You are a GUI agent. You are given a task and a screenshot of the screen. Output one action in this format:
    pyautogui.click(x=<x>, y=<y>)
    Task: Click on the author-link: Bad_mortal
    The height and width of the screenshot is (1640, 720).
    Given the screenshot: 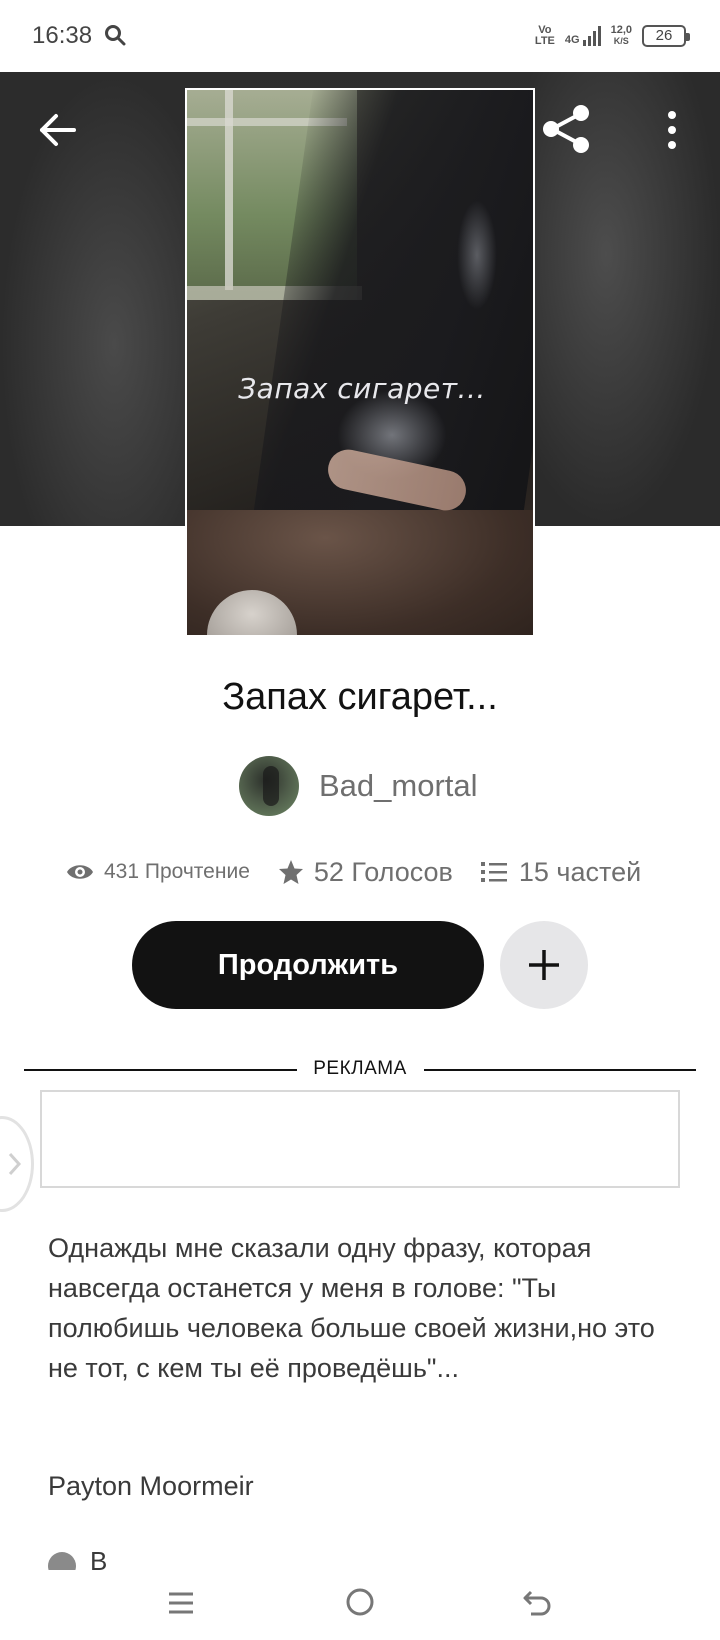 What is the action you would take?
    pyautogui.click(x=358, y=786)
    